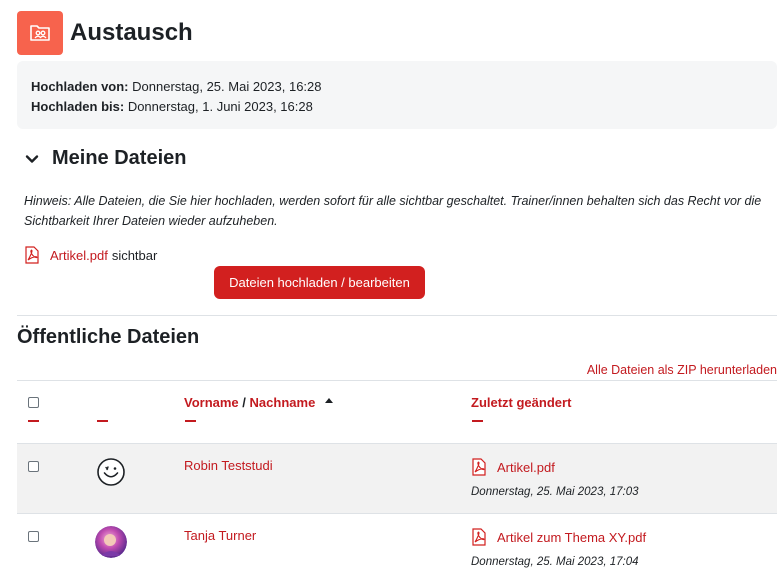 This screenshot has width=783, height=579. What do you see at coordinates (521, 402) in the screenshot?
I see `sort-by-modified: Zuletzt geändert` at bounding box center [521, 402].